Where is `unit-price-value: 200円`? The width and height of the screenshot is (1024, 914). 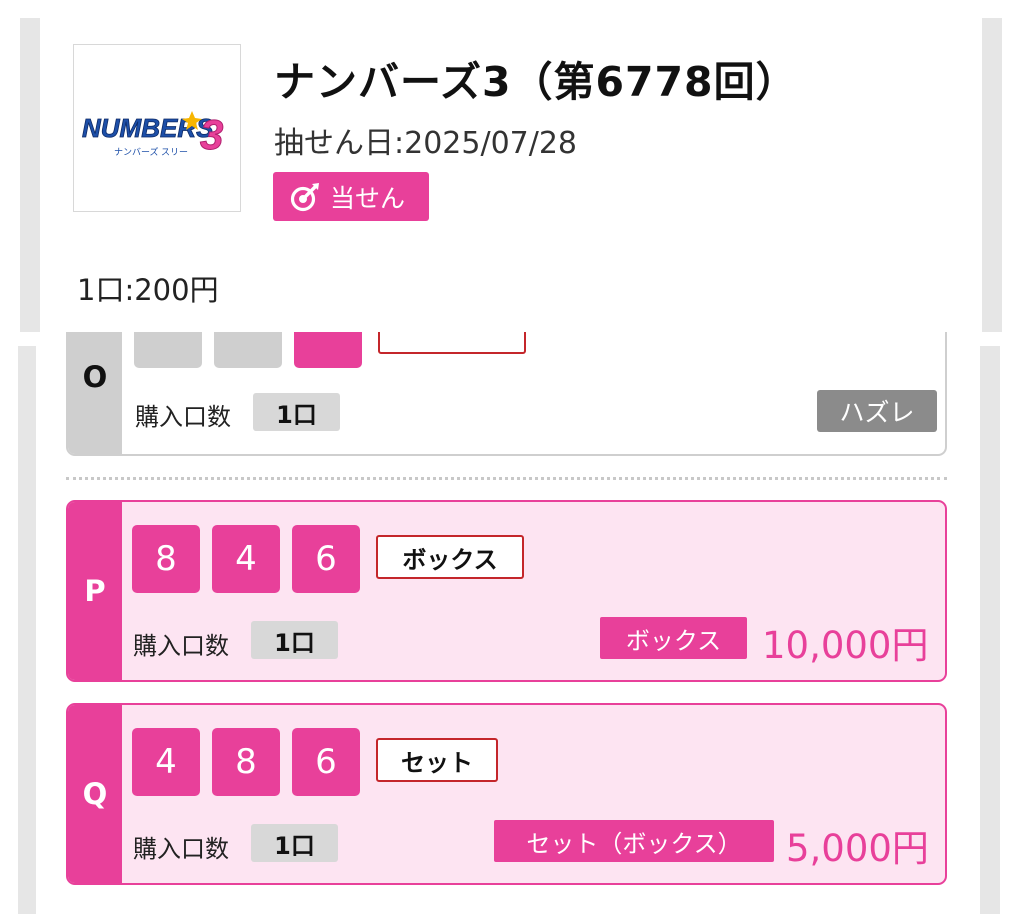 unit-price-value: 200円 is located at coordinates (176, 290).